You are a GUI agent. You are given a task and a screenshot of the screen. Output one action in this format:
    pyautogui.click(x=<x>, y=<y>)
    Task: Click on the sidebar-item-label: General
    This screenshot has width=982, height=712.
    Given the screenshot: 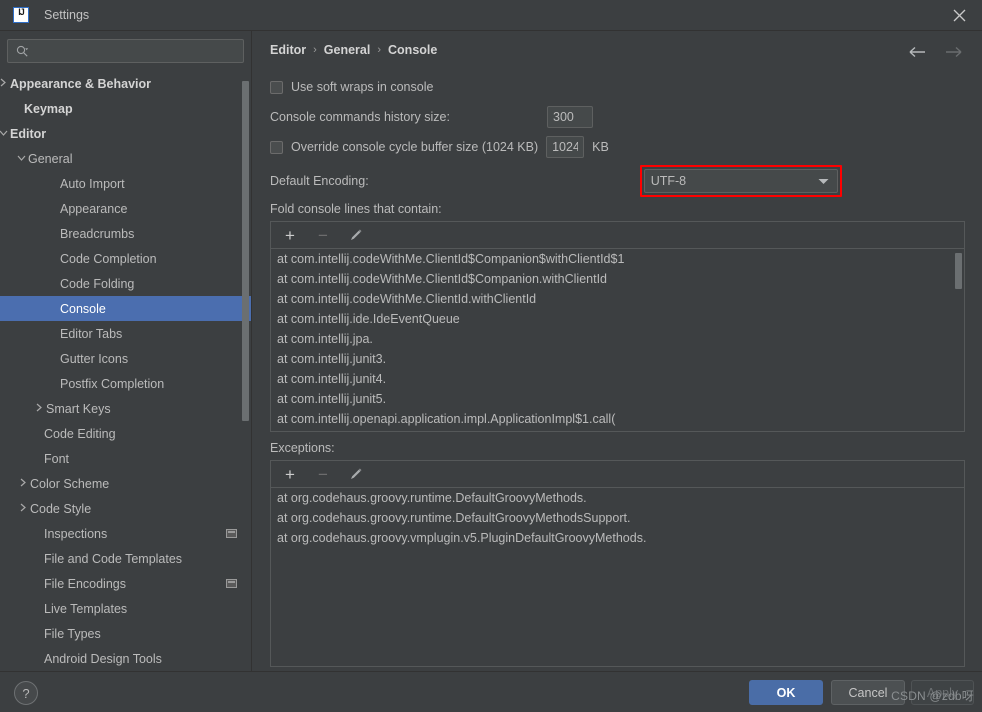 What is the action you would take?
    pyautogui.click(x=50, y=158)
    